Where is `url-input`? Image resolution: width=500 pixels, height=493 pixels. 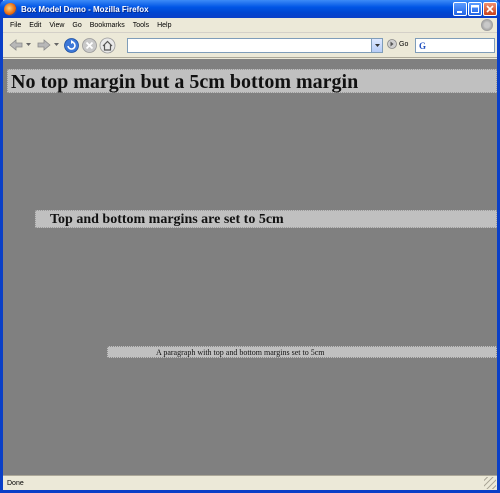
url-input is located at coordinates (244, 45).